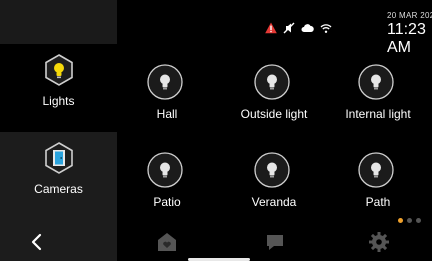  I want to click on sidebar-header, so click(58, 22).